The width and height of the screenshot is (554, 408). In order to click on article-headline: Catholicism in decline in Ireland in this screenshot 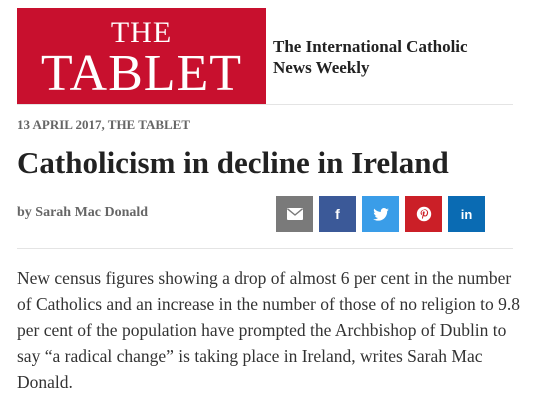, I will do `click(233, 162)`.